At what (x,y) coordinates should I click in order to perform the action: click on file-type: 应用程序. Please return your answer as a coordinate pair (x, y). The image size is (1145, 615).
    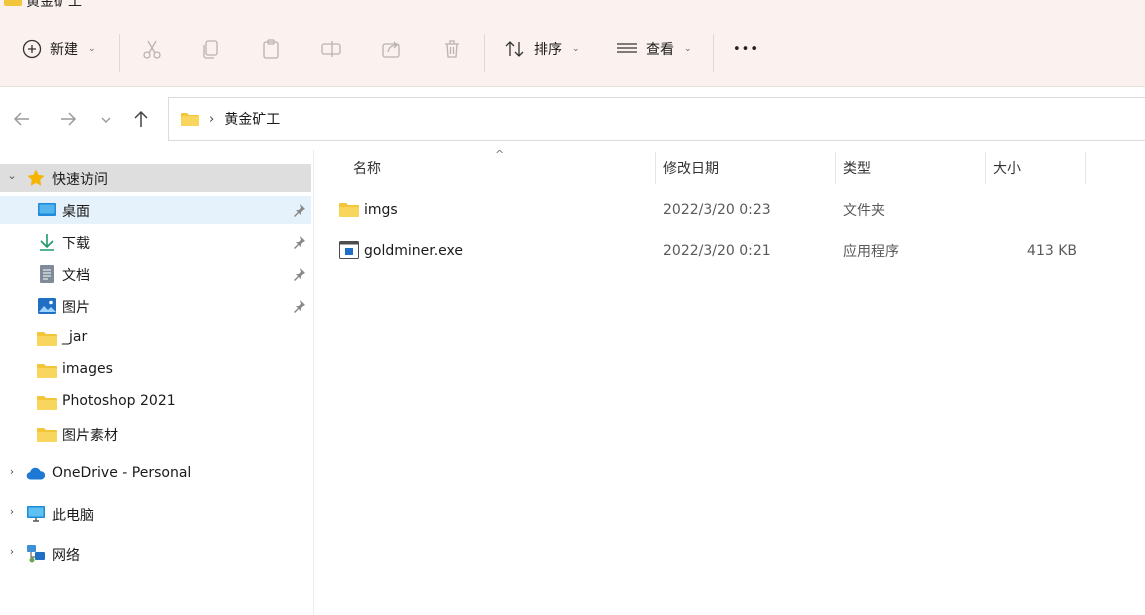
    Looking at the image, I should click on (871, 252).